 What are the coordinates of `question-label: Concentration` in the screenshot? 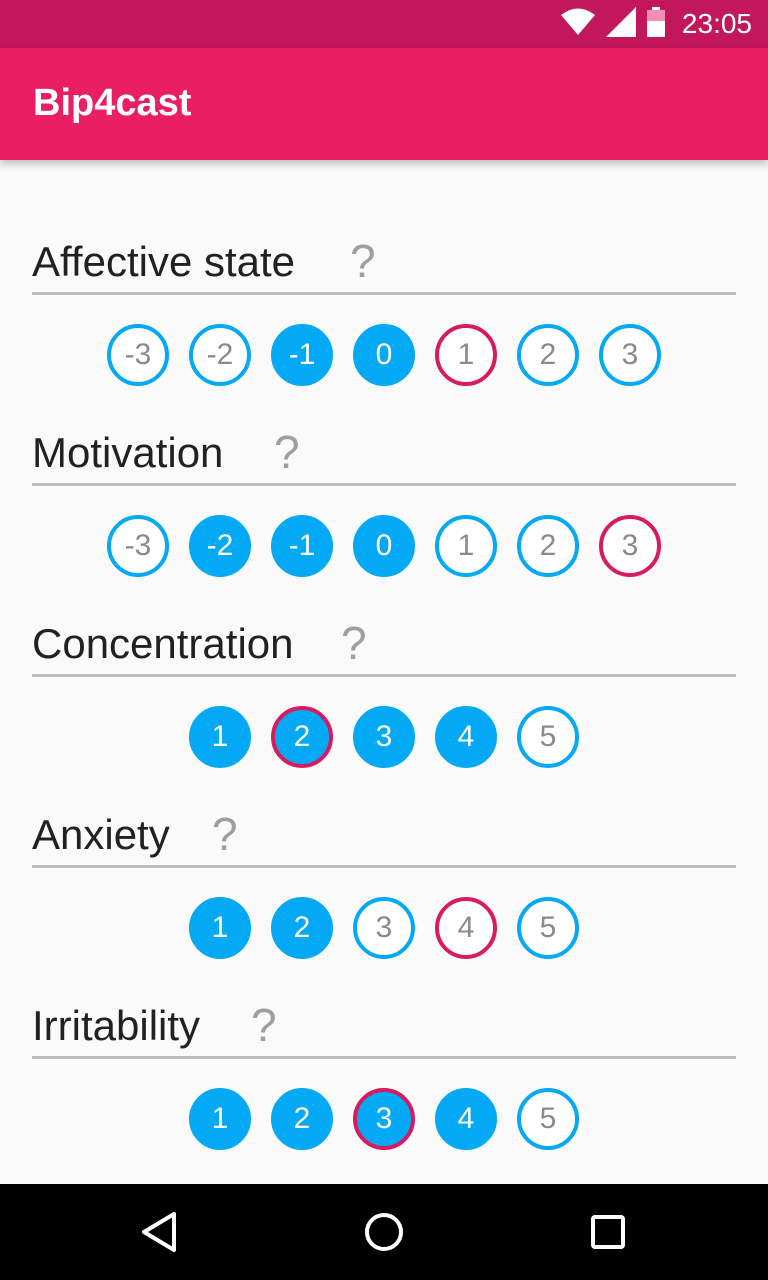 It's located at (163, 643).